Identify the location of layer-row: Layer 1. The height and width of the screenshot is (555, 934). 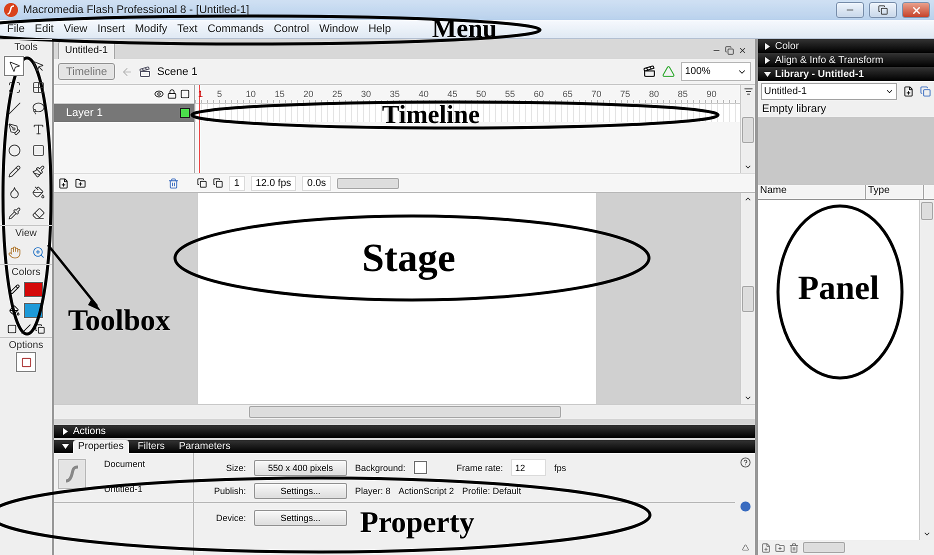
(124, 113).